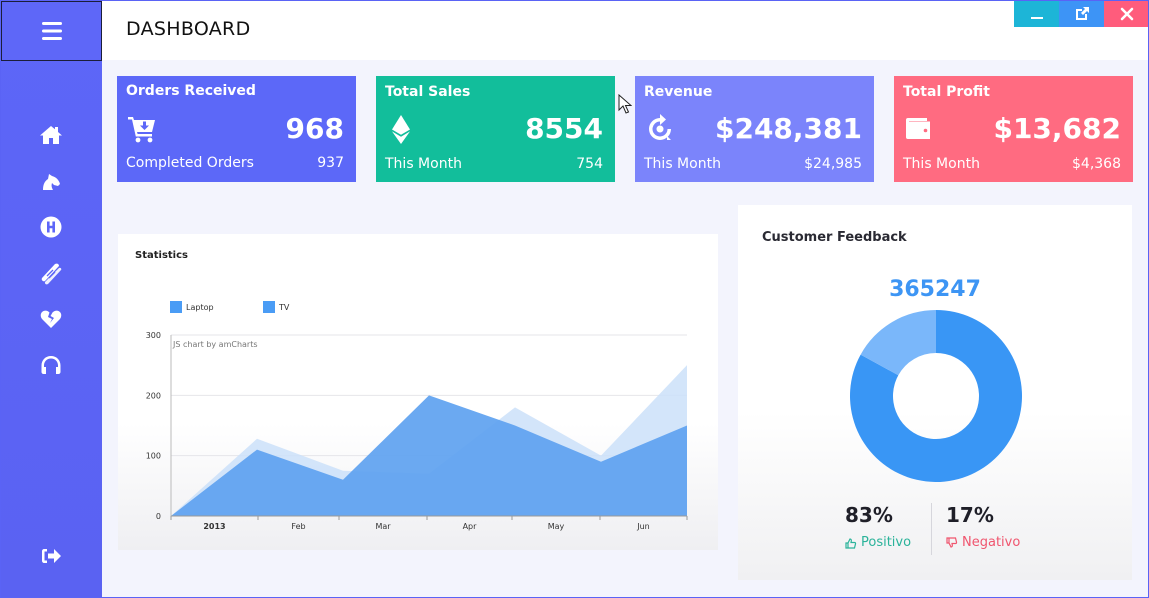  What do you see at coordinates (919, 129) in the screenshot?
I see `wallet-icon` at bounding box center [919, 129].